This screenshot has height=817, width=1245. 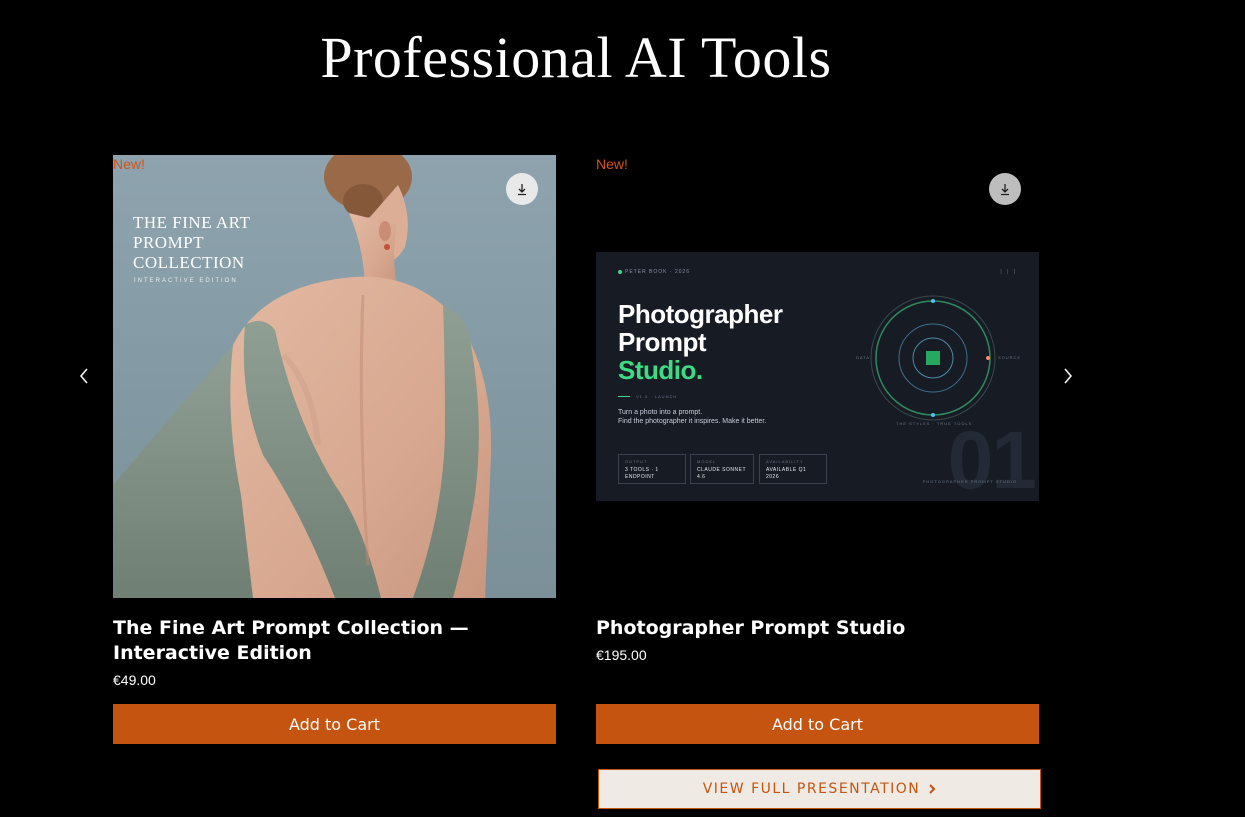 I want to click on cover-title: THE FINE ART PROMPT COLLECTION, so click(x=192, y=242).